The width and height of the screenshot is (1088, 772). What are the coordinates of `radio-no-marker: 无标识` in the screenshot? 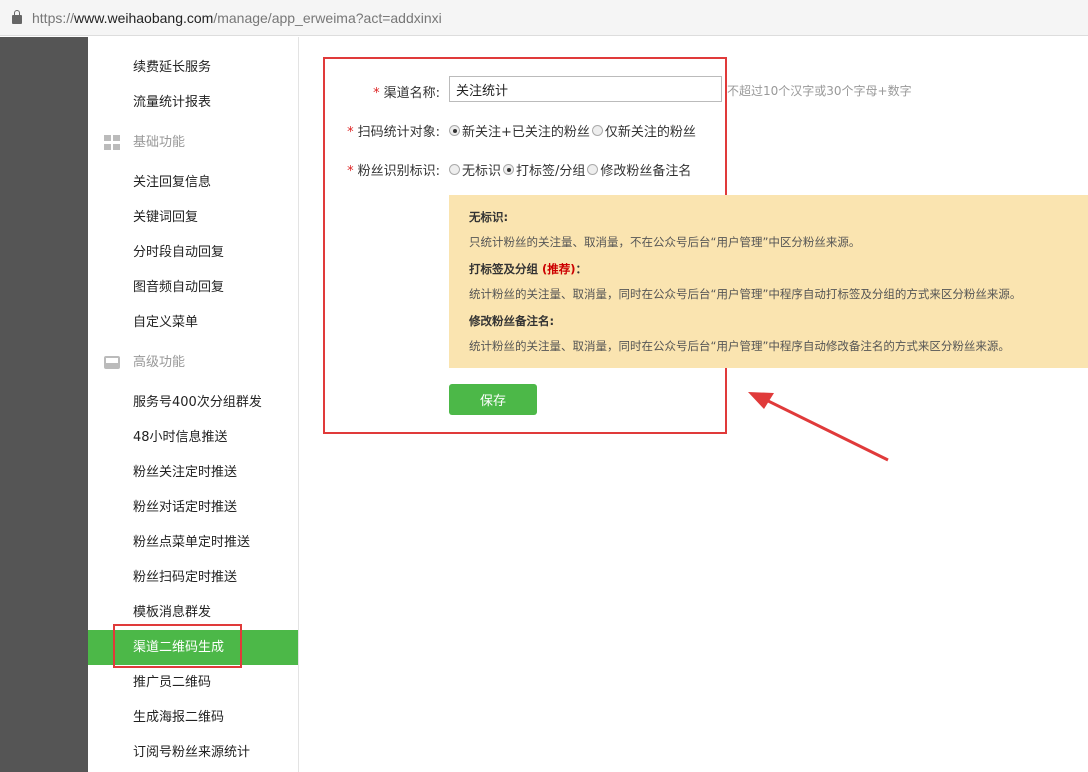 It's located at (475, 169).